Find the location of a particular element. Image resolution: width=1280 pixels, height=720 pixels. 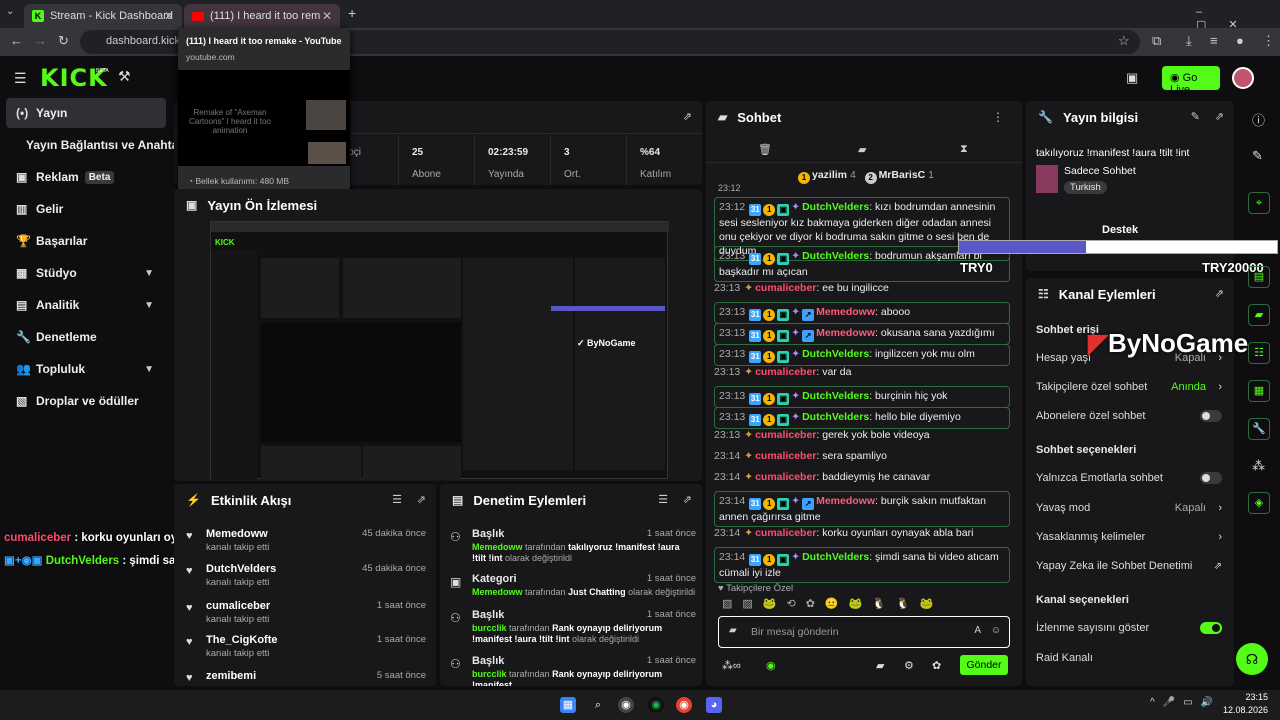

studio-icon: ▣ is located at coordinates (1132, 78).